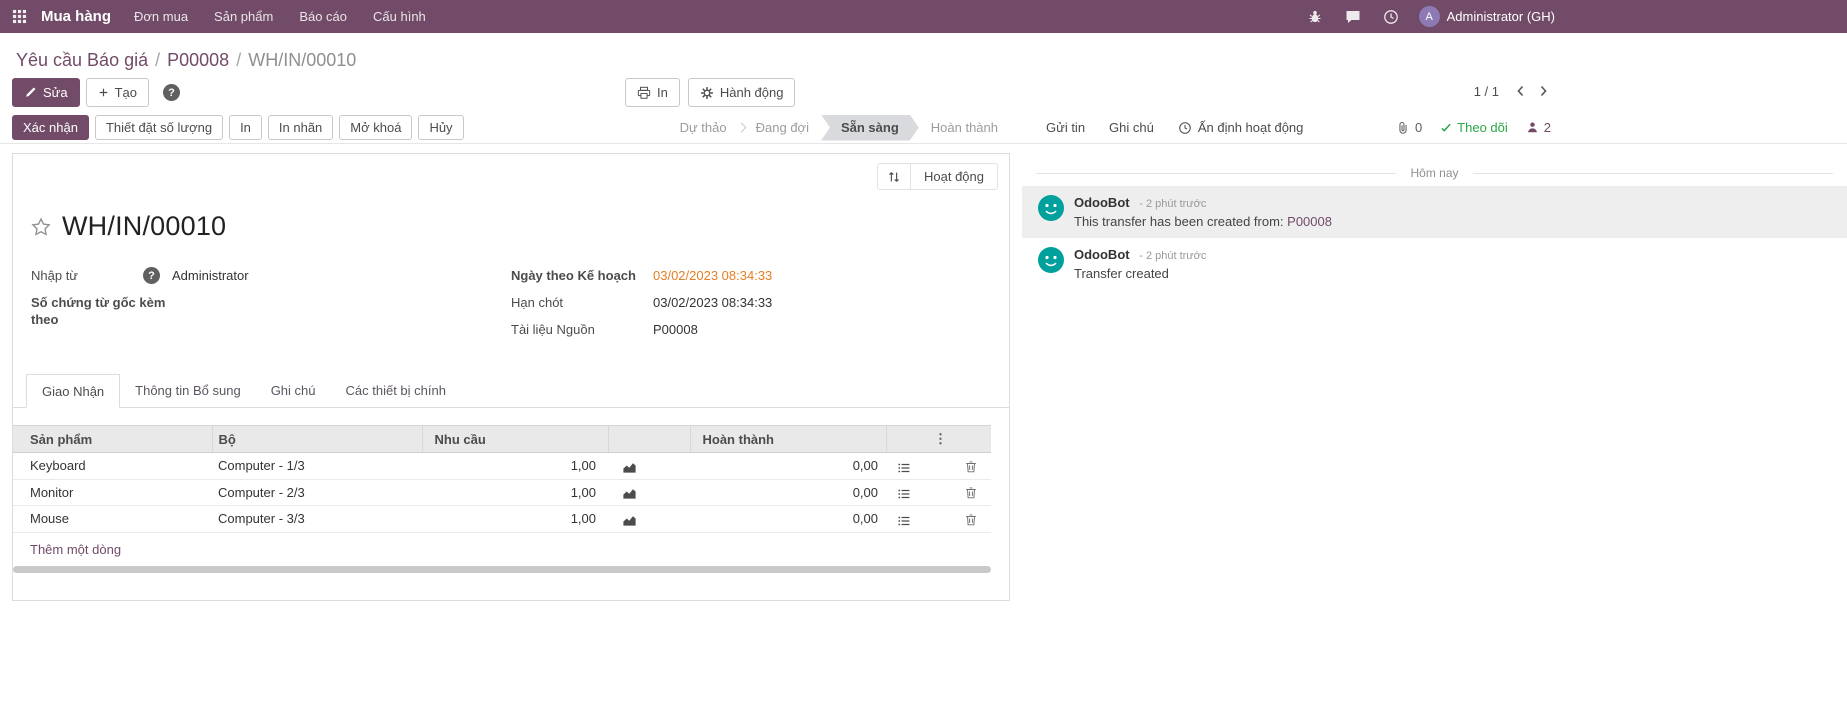  What do you see at coordinates (112, 466) in the screenshot?
I see `cell-product: Keyboard` at bounding box center [112, 466].